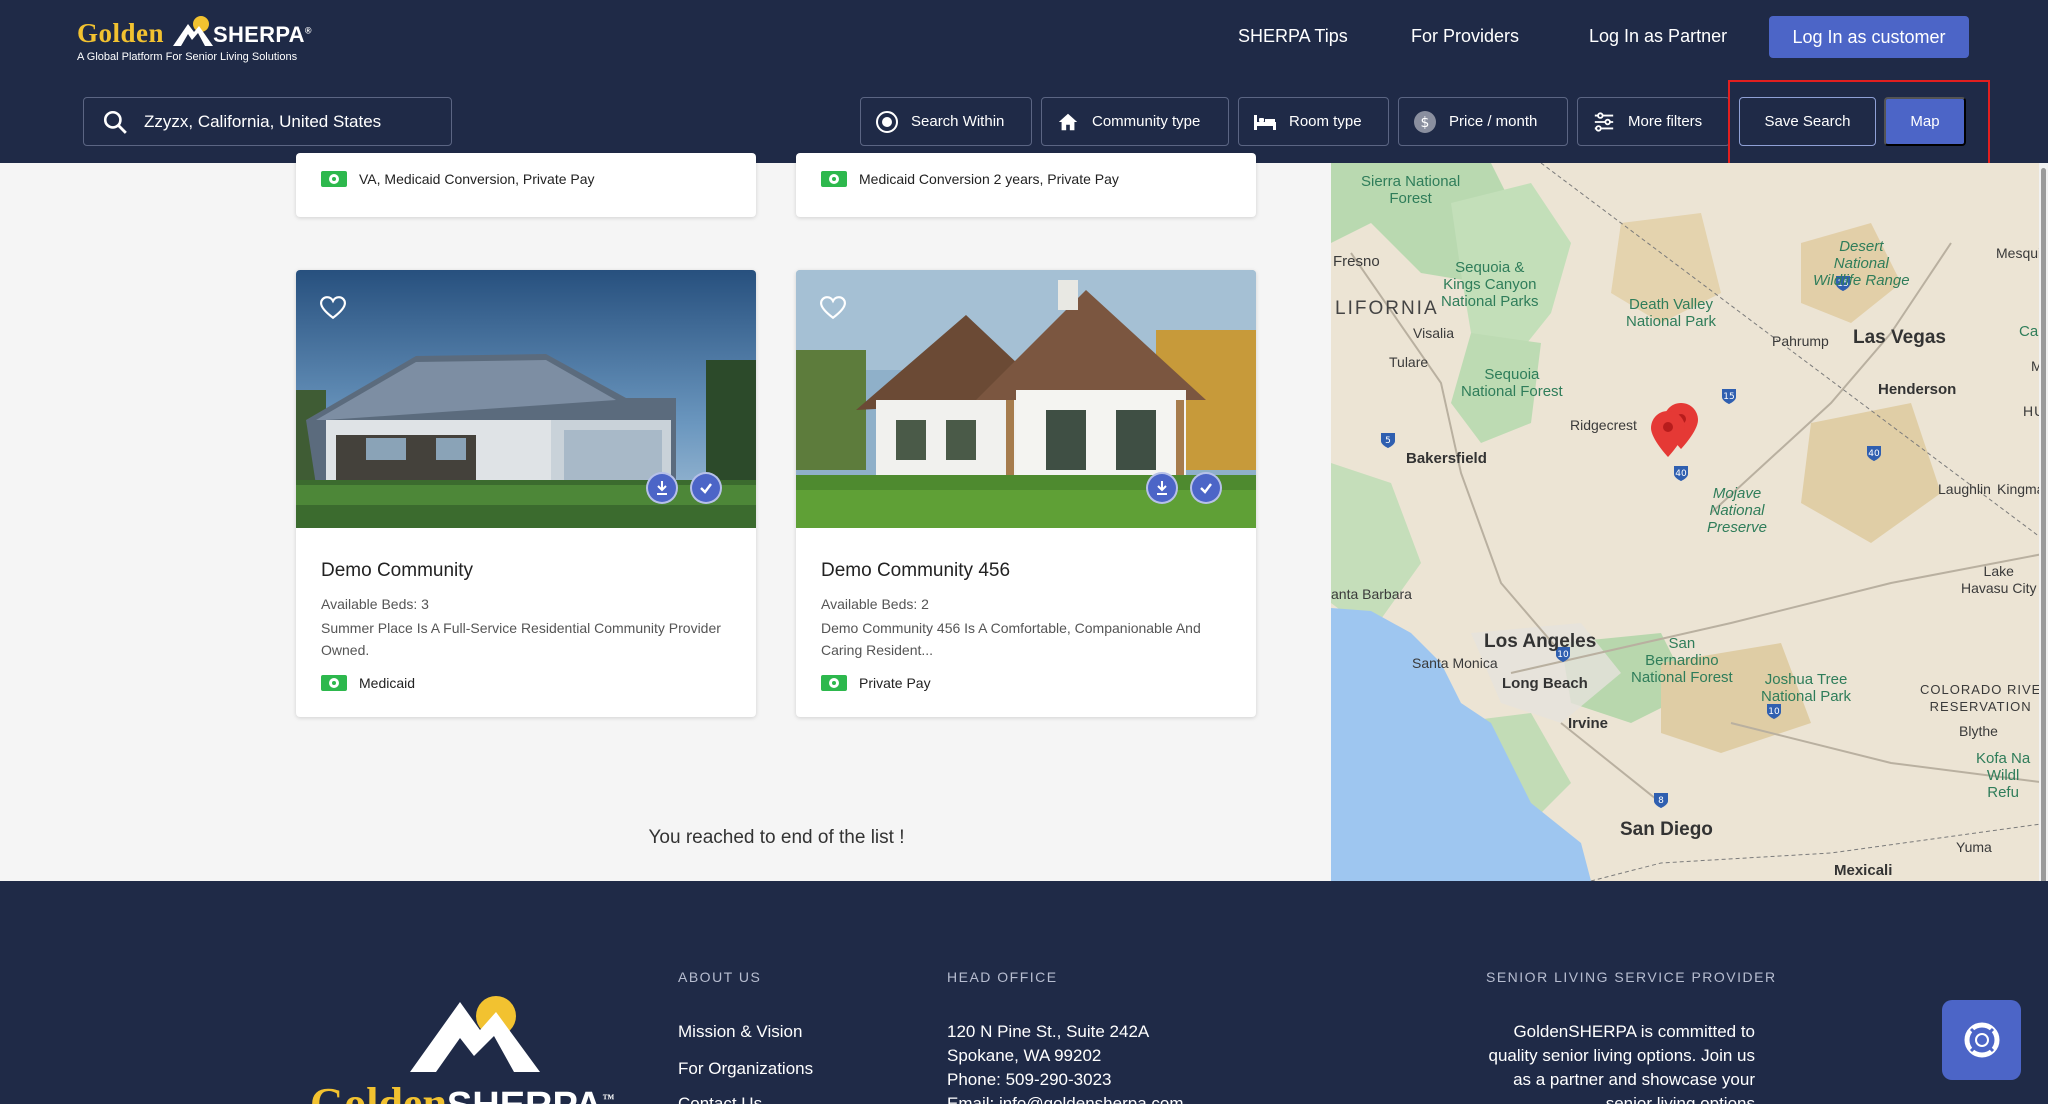 This screenshot has height=1104, width=2048. I want to click on payment-text: Medicaid Conversion 2 years, Private Pay, so click(989, 179).